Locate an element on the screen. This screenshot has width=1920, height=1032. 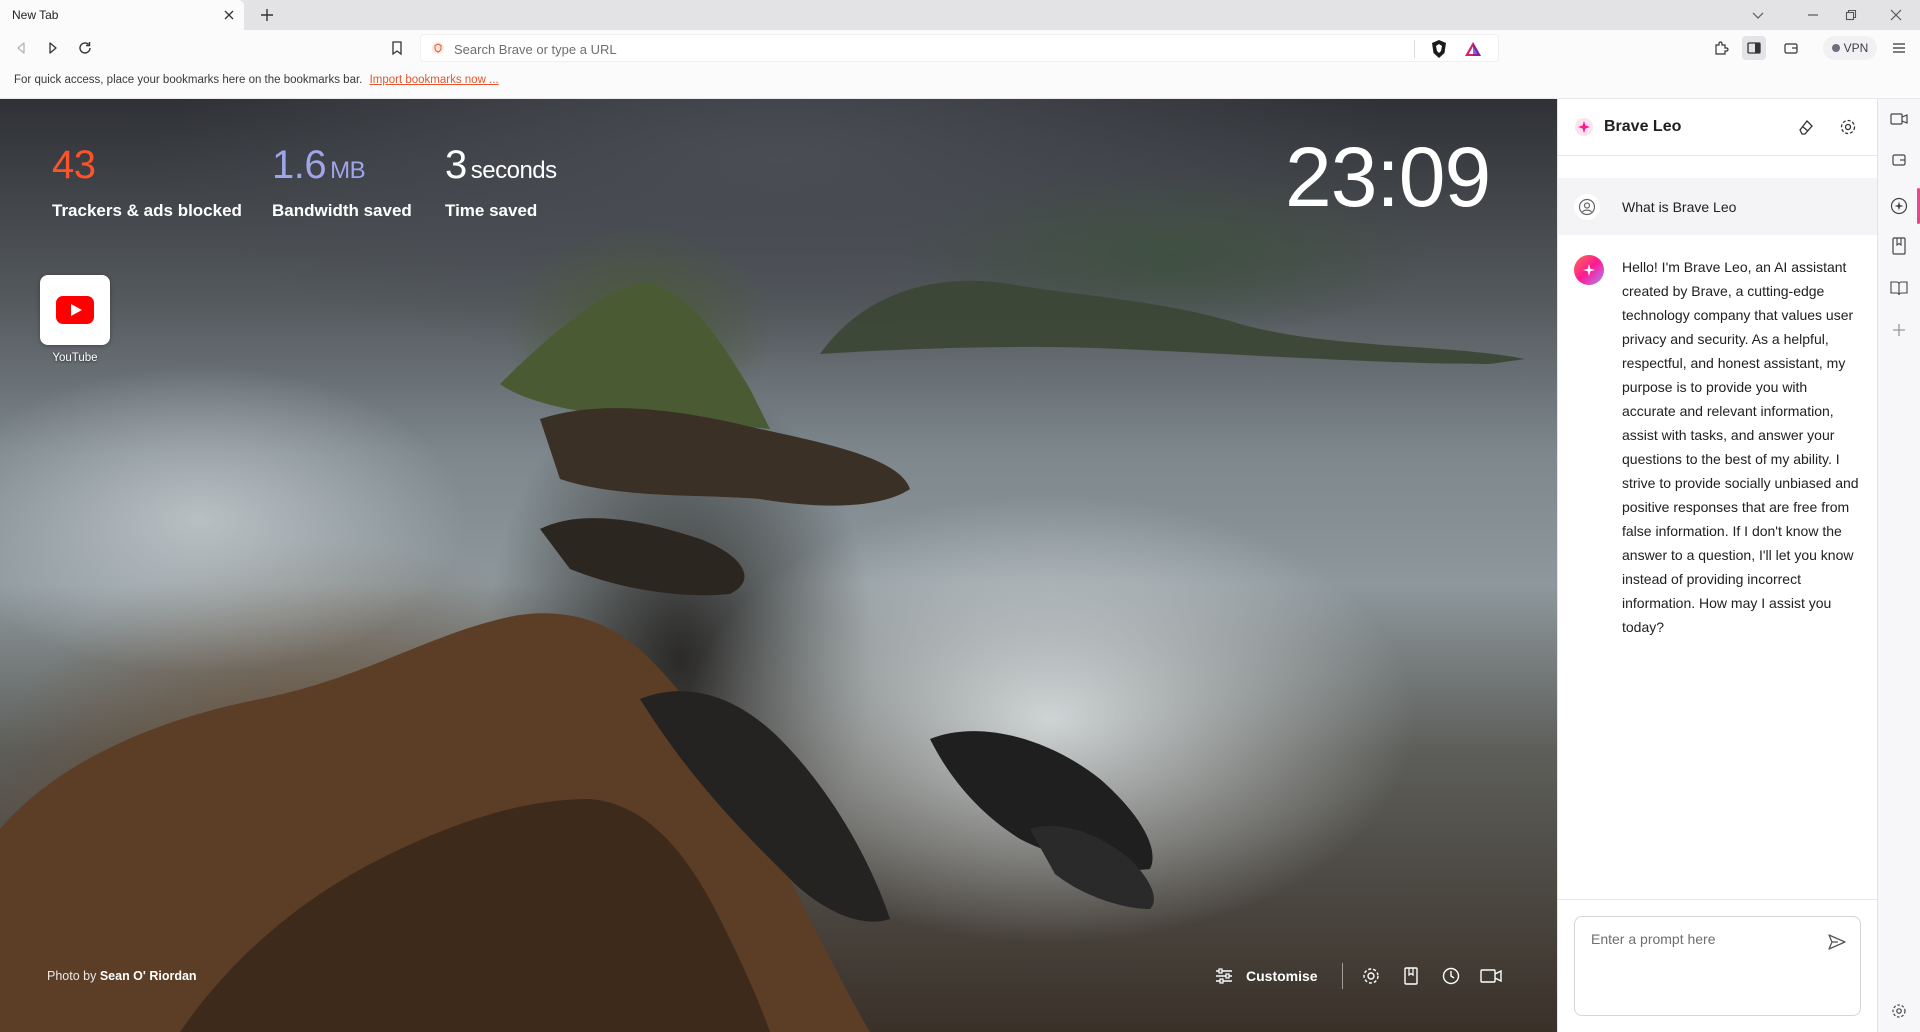
toolbar: Search Brave or type a URL VPN is located at coordinates (960, 48).